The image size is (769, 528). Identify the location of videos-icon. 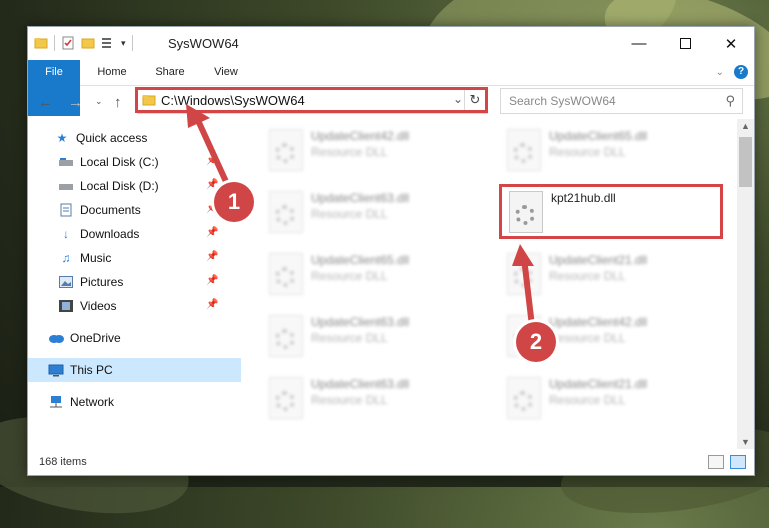
(66, 306).